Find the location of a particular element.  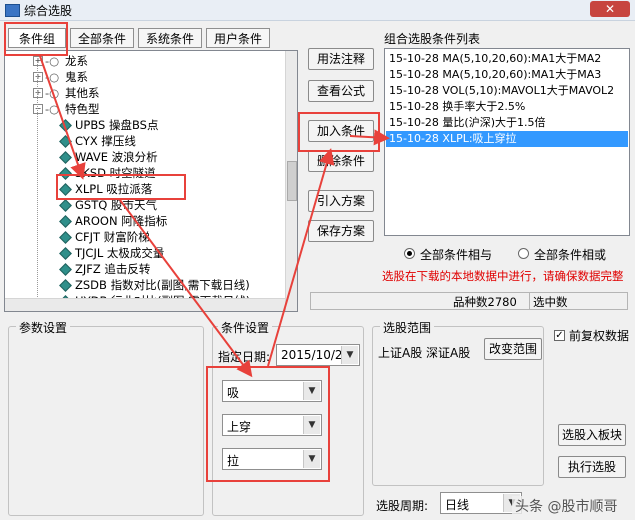

arrow-add-to-list is located at coordinates (369, 137).